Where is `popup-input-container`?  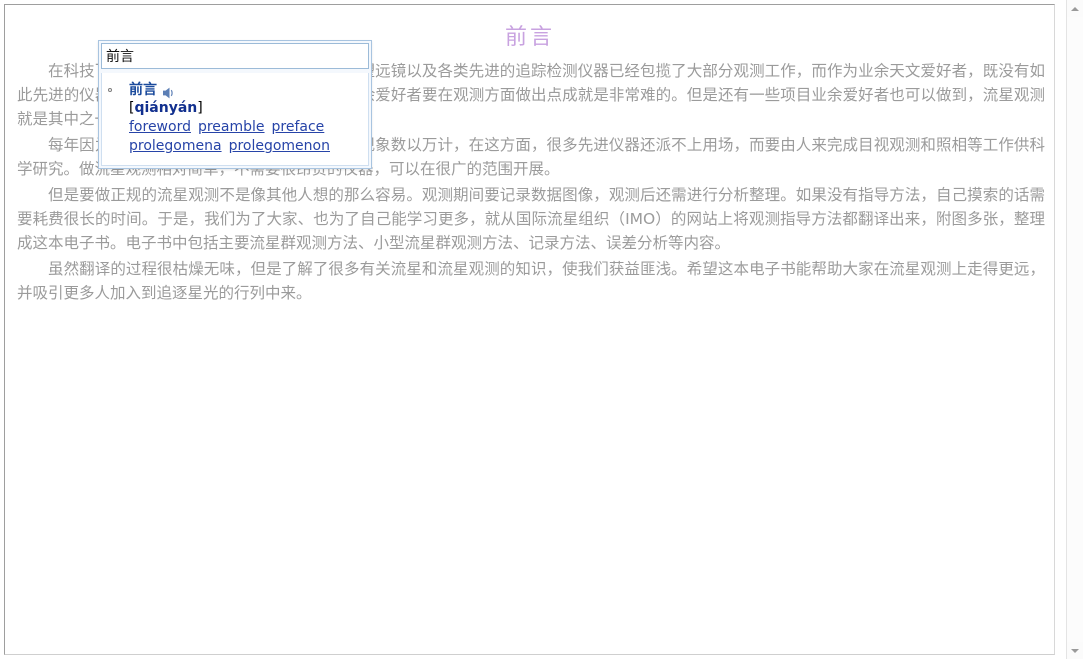 popup-input-container is located at coordinates (235, 55).